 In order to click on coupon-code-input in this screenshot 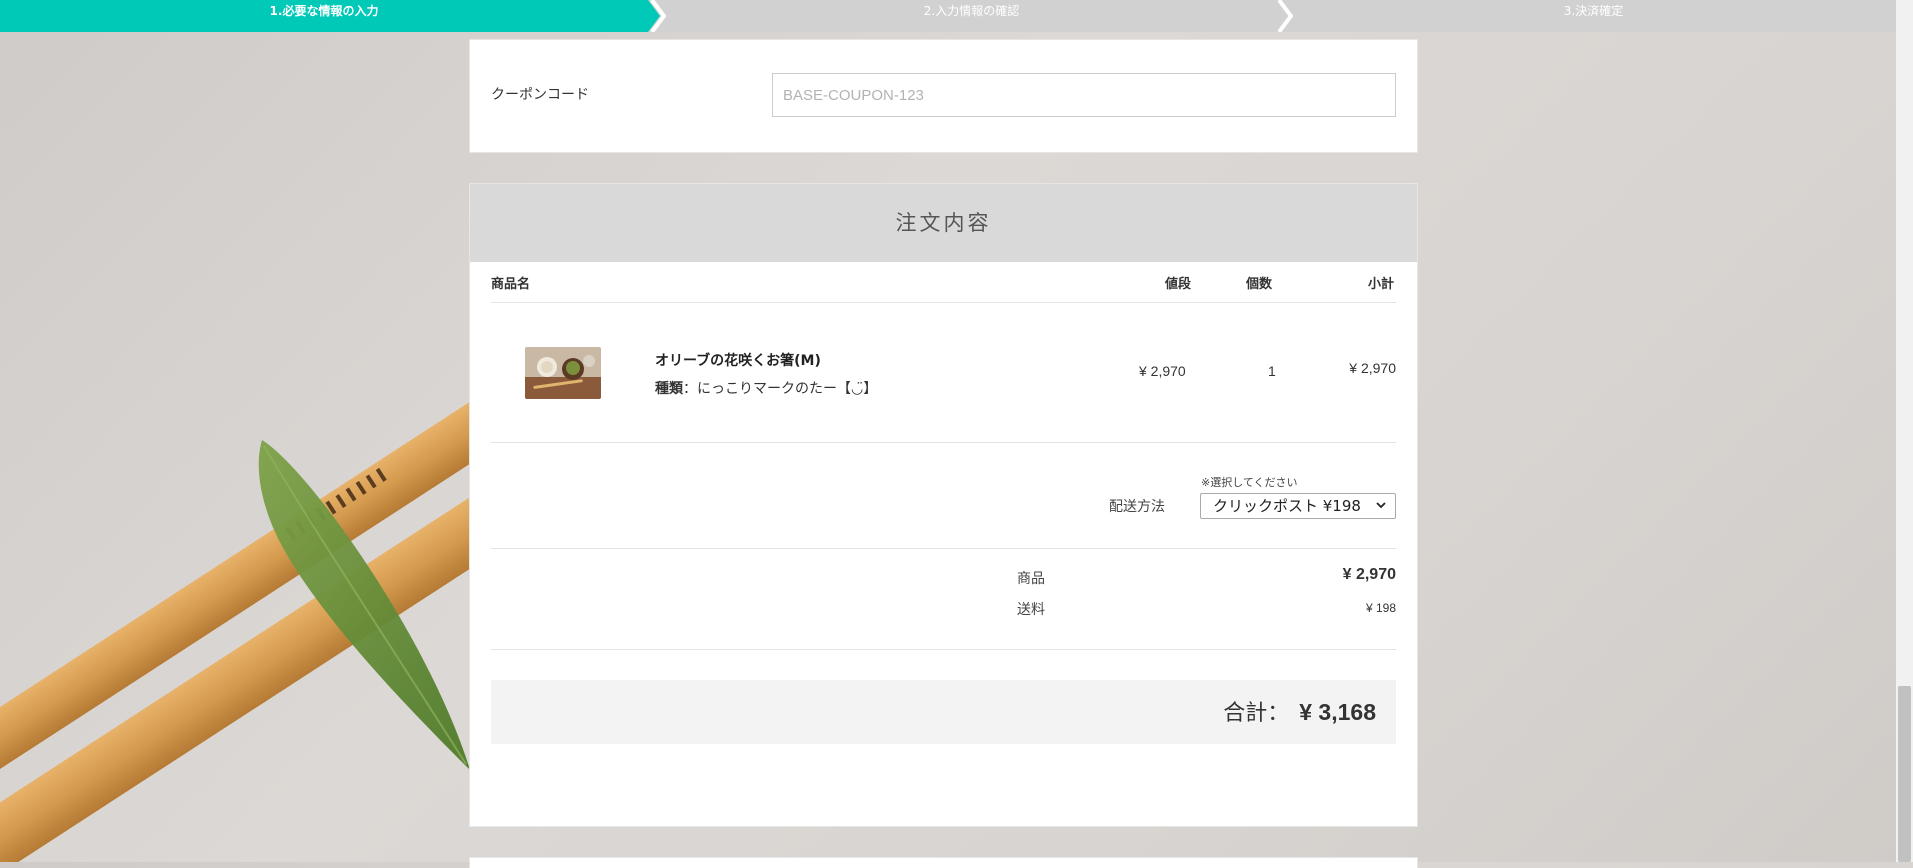, I will do `click(1084, 95)`.